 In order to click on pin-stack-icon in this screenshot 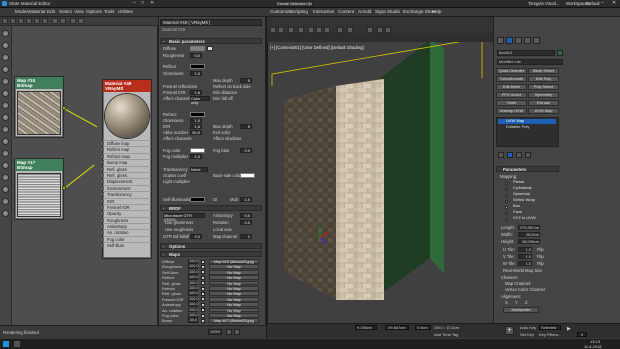, I will do `click(501, 155)`.